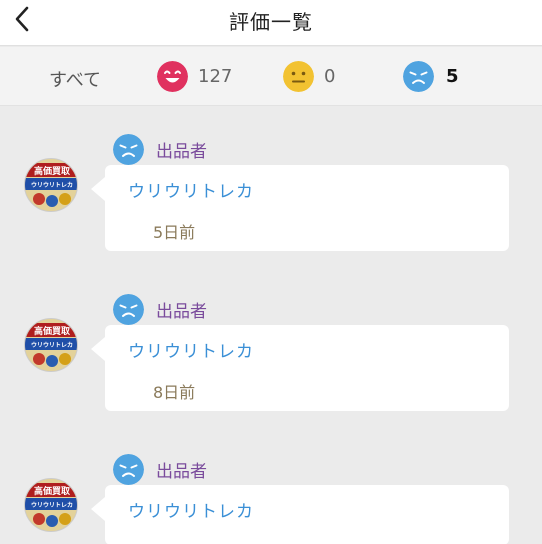 This screenshot has width=542, height=544. I want to click on filter-all-label: すべて, so click(75, 80).